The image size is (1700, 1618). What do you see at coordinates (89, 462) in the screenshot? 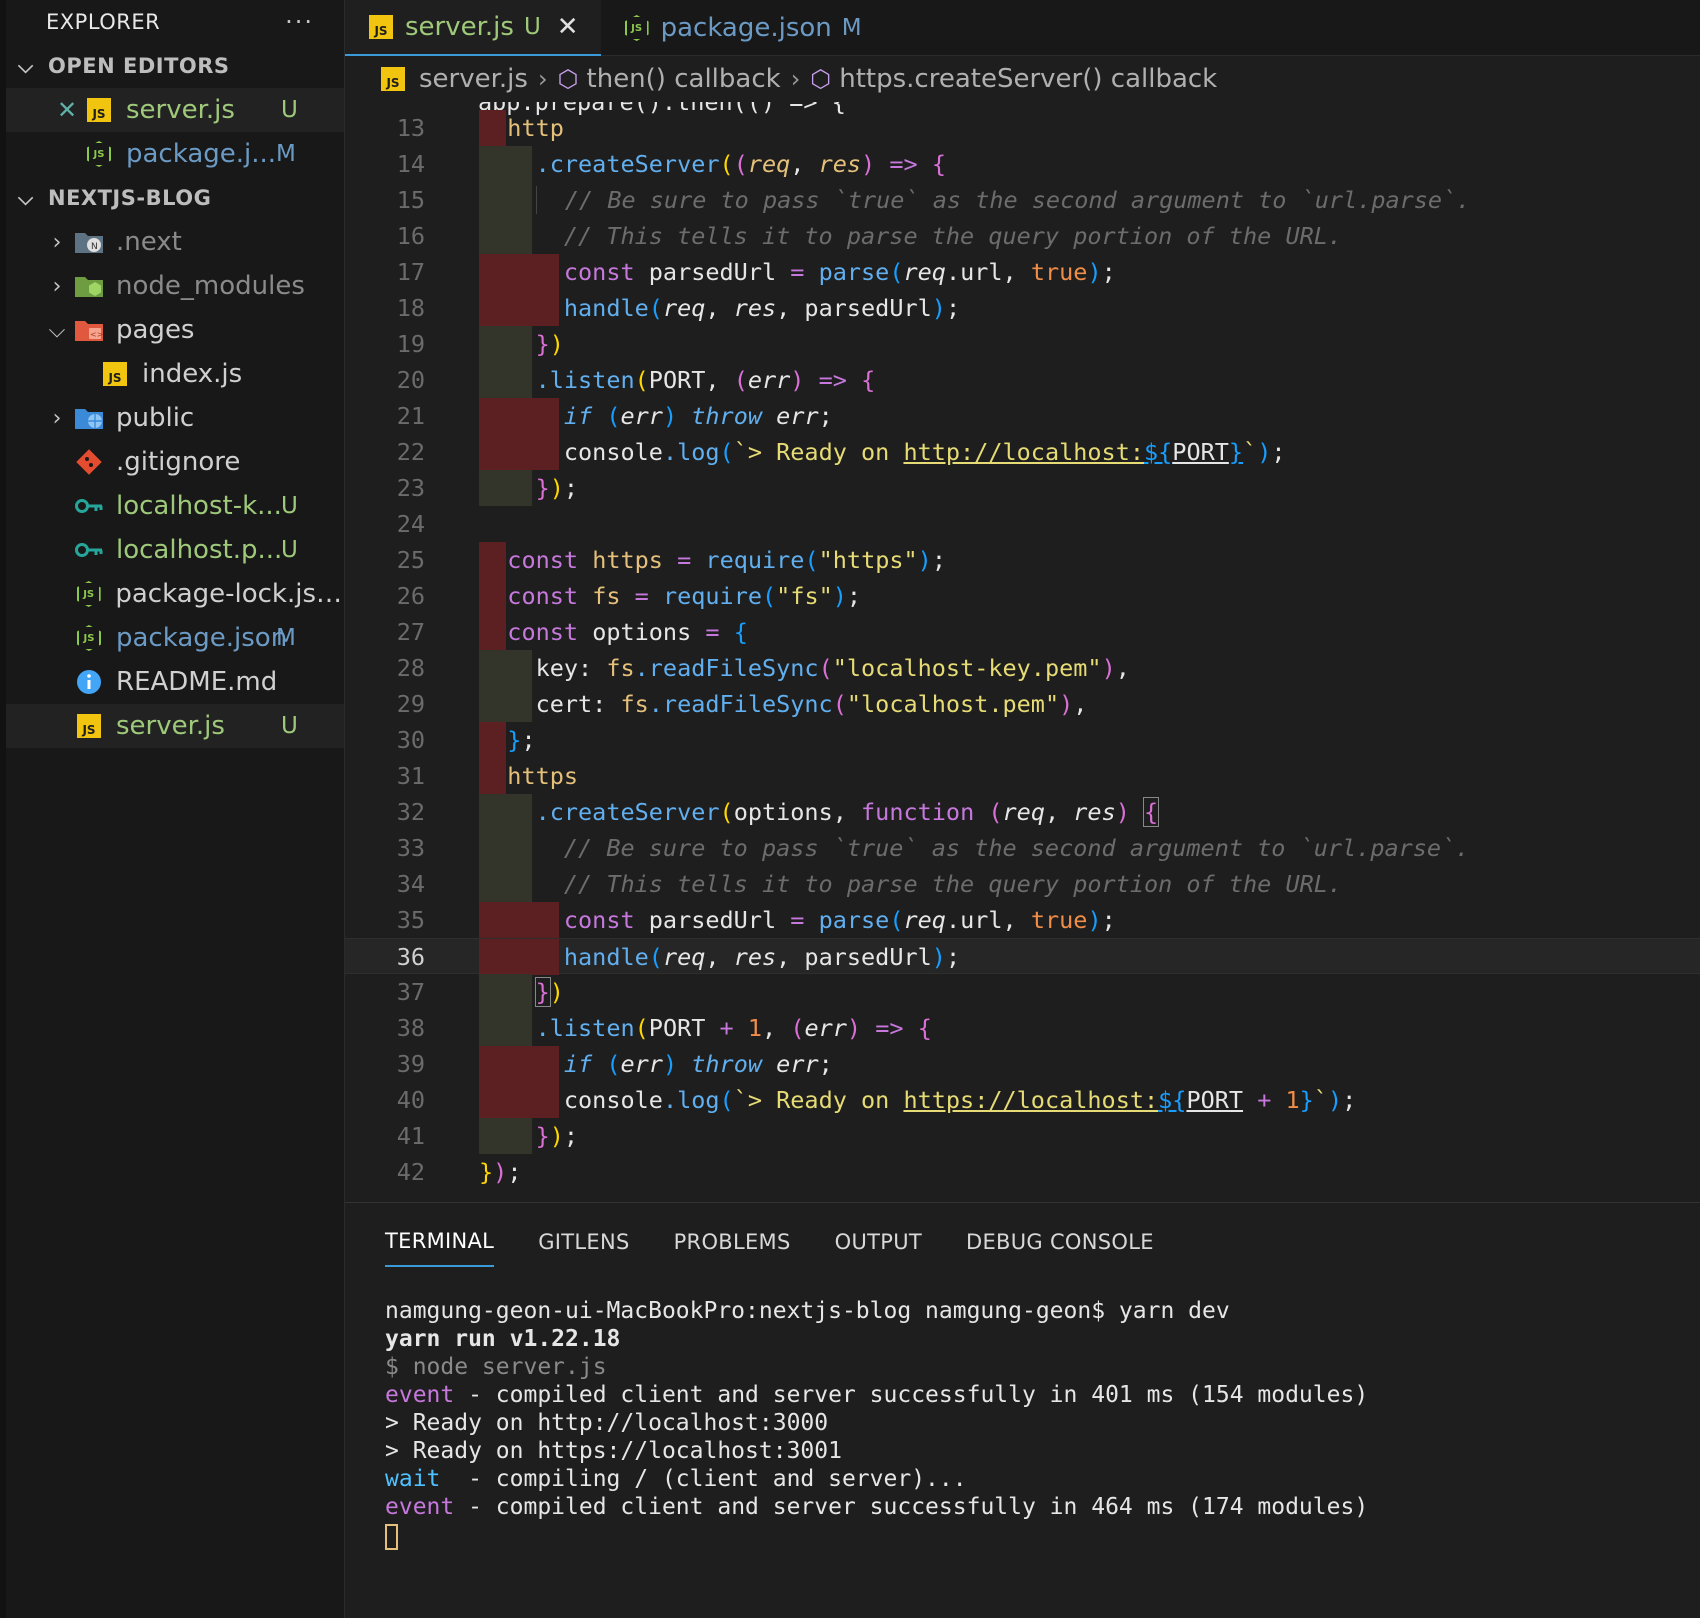
I see `git-icon` at bounding box center [89, 462].